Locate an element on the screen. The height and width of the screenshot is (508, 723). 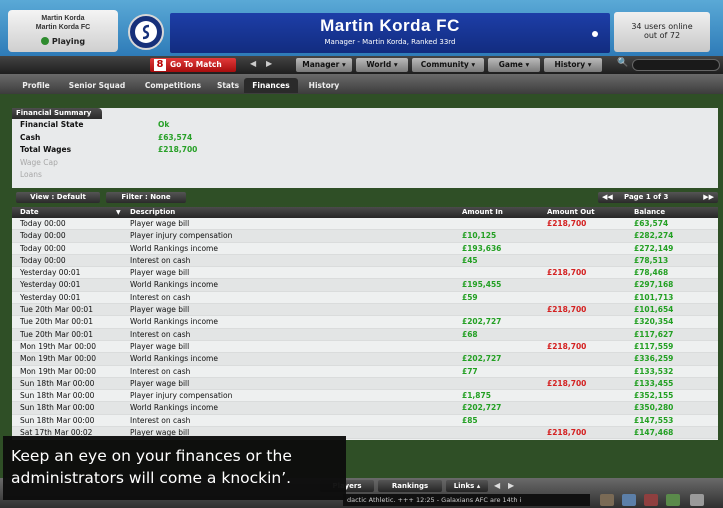
cell-balance: £147,553 is located at coordinates (654, 420).